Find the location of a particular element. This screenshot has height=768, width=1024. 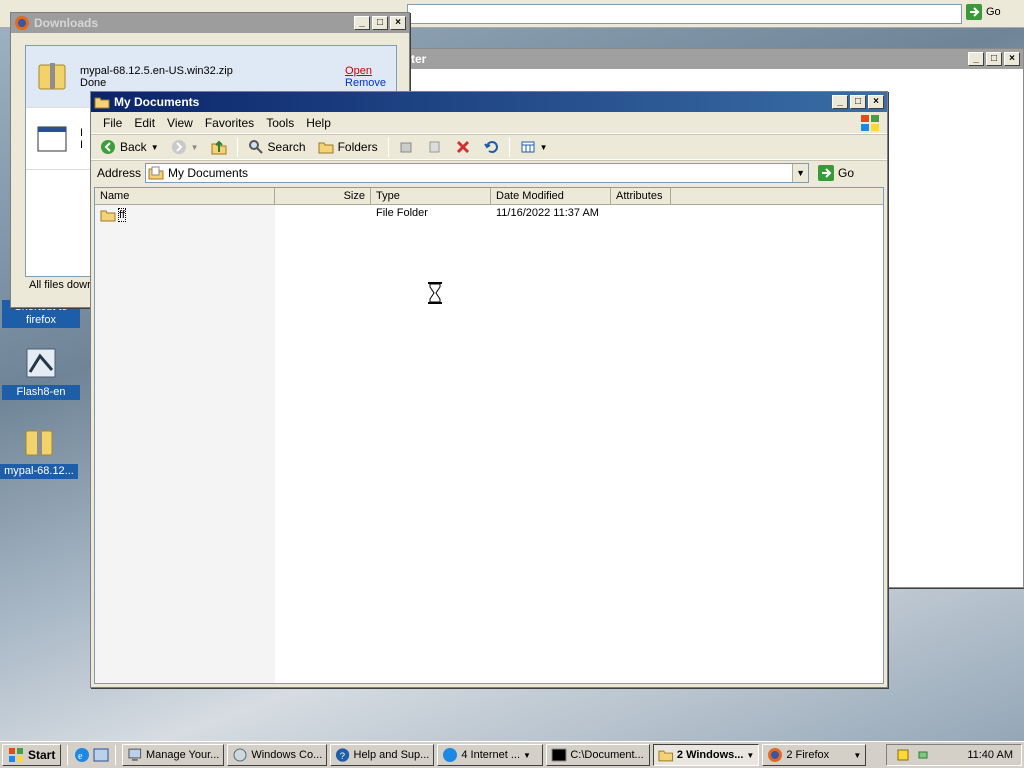

search-button: Search is located at coordinates (277, 147).